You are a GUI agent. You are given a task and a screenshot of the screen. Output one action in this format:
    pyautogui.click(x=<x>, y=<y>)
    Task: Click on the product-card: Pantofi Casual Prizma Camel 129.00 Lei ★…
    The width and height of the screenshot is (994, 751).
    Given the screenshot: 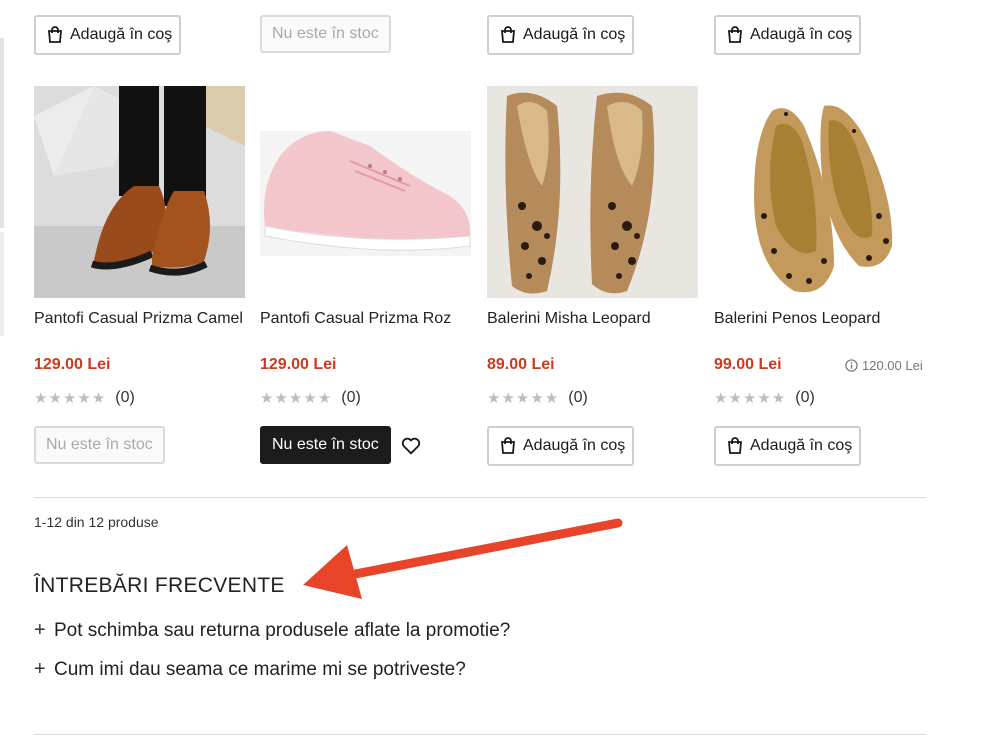 What is the action you would take?
    pyautogui.click(x=140, y=246)
    